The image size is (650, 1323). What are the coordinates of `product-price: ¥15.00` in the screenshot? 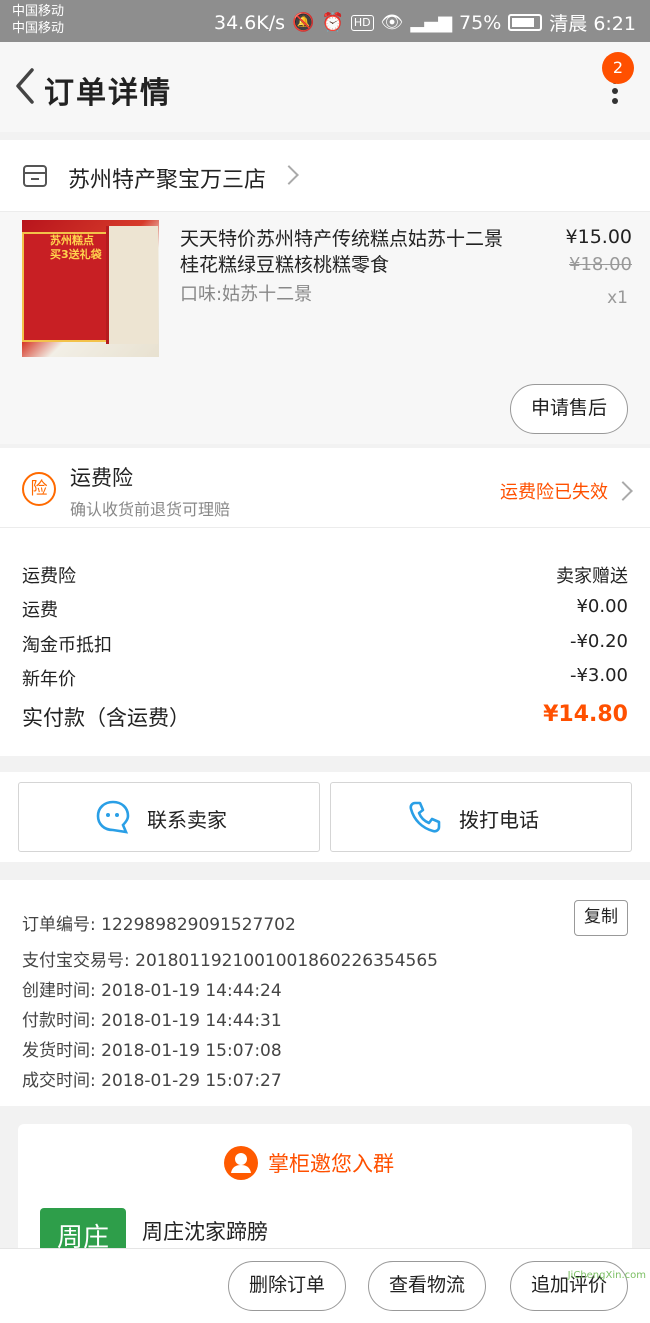 It's located at (598, 237).